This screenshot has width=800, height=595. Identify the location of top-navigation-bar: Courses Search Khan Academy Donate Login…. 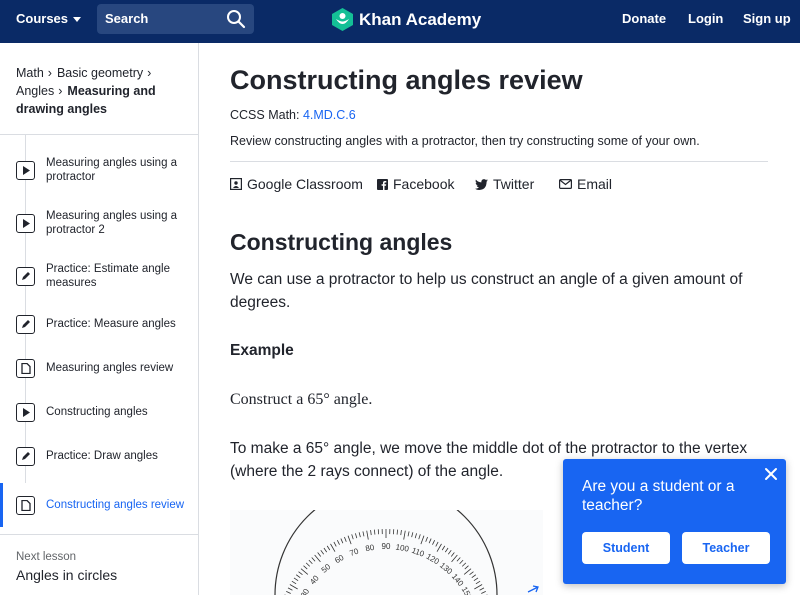
(400, 21).